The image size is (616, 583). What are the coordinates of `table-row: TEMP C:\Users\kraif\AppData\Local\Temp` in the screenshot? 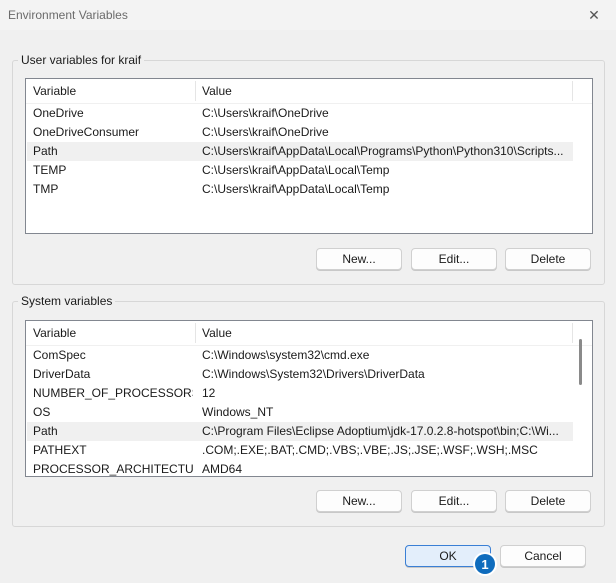 It's located at (300, 170).